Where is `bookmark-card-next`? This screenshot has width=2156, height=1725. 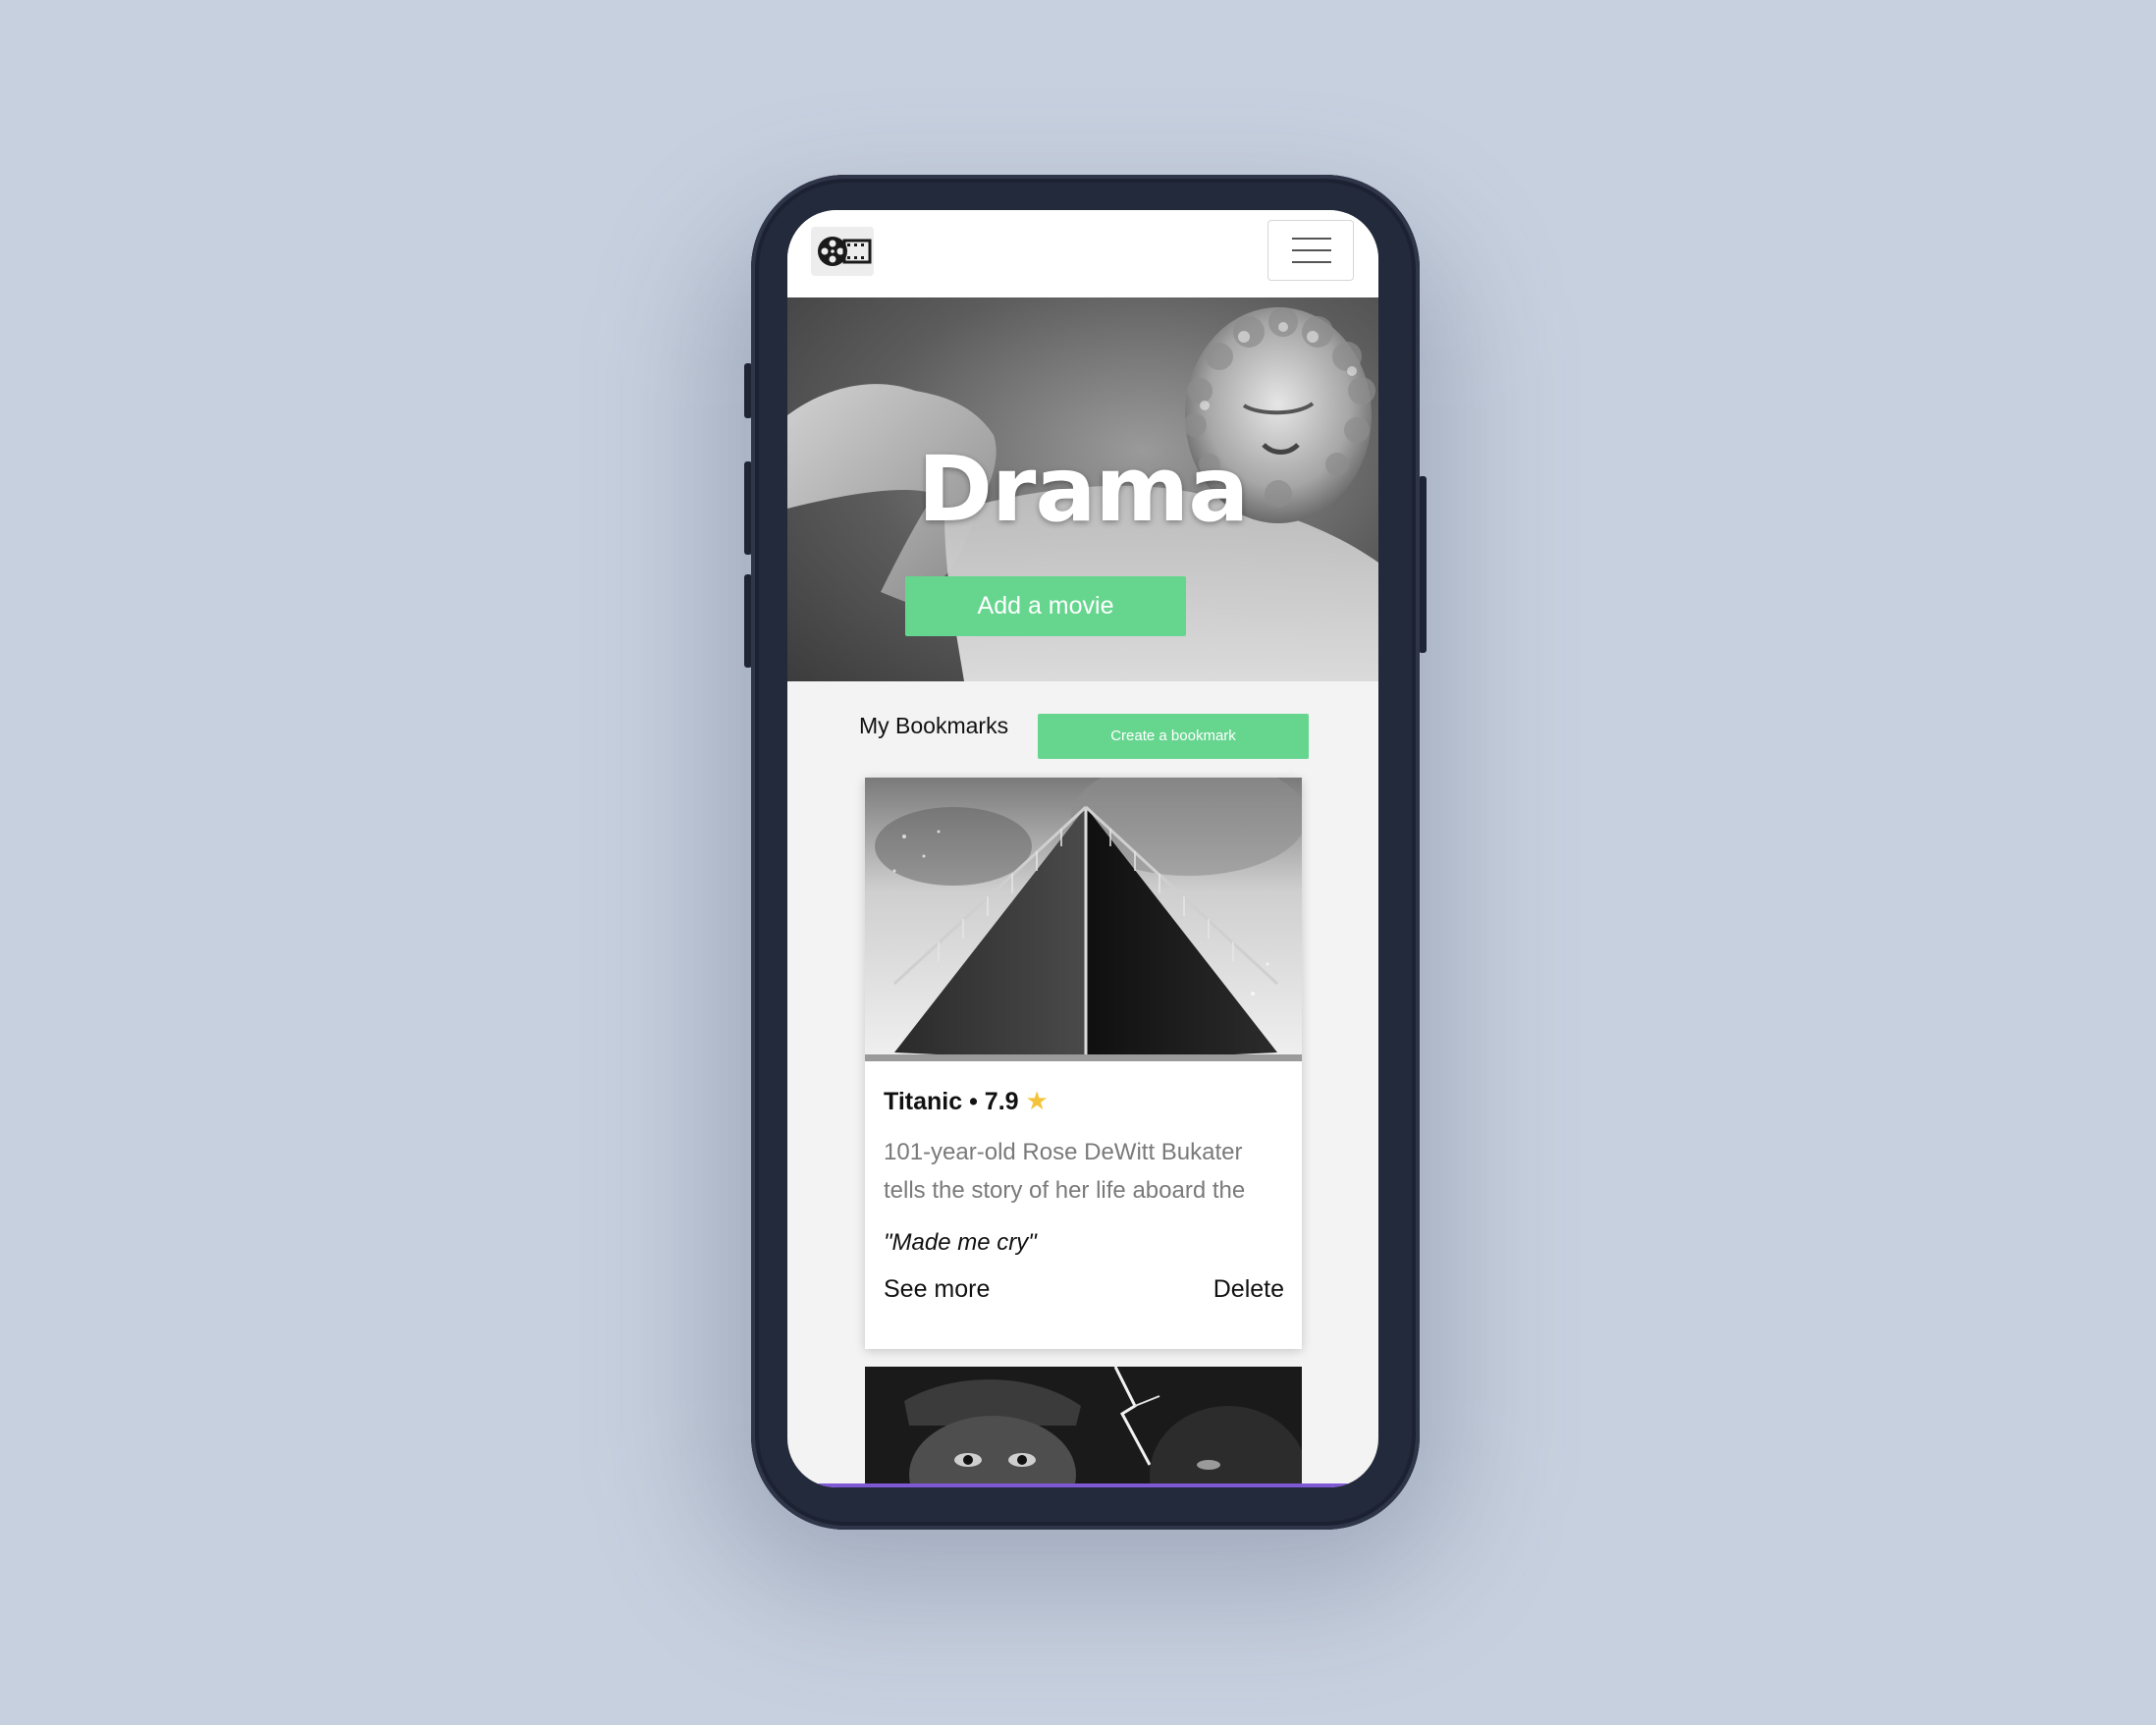
bookmark-card-next is located at coordinates (1084, 1427).